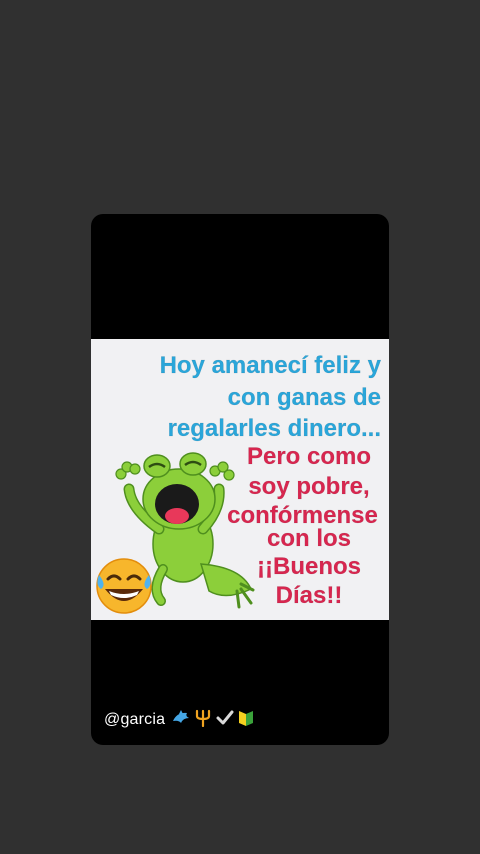  What do you see at coordinates (309, 456) in the screenshot?
I see `meme-text-line4: Pero como` at bounding box center [309, 456].